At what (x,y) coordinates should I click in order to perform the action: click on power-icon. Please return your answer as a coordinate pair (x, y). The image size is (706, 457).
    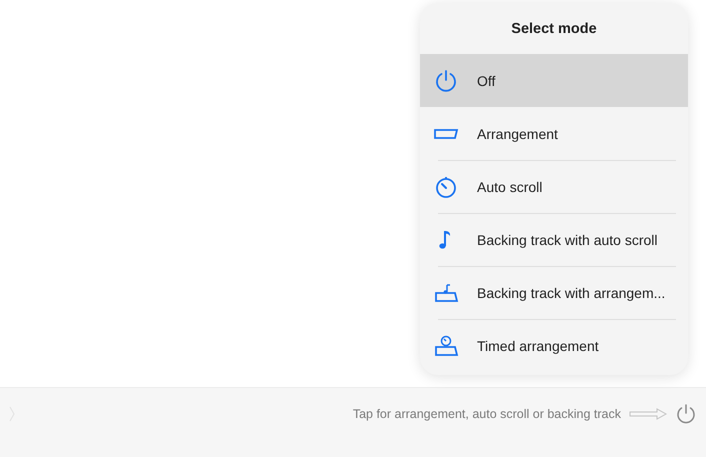
    Looking at the image, I should click on (446, 81).